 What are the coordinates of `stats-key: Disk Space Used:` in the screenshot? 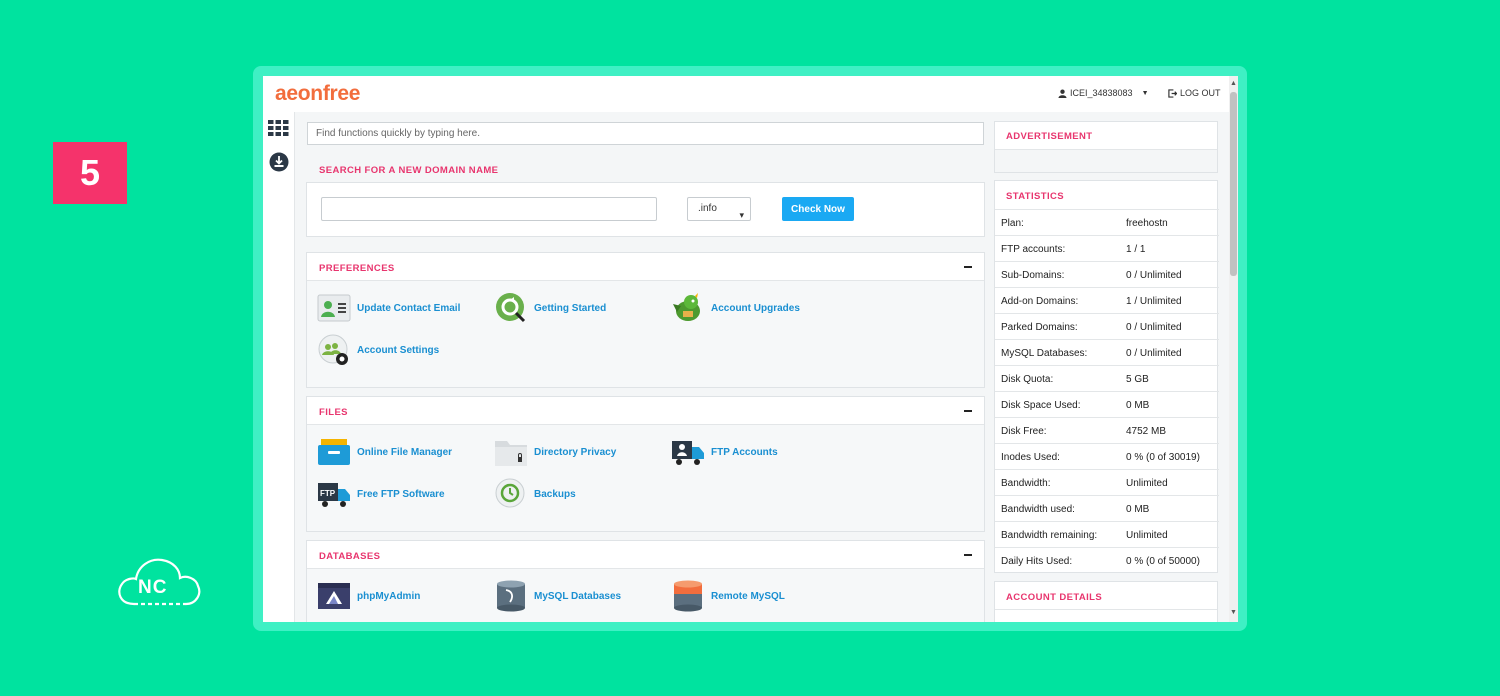 It's located at (1041, 405).